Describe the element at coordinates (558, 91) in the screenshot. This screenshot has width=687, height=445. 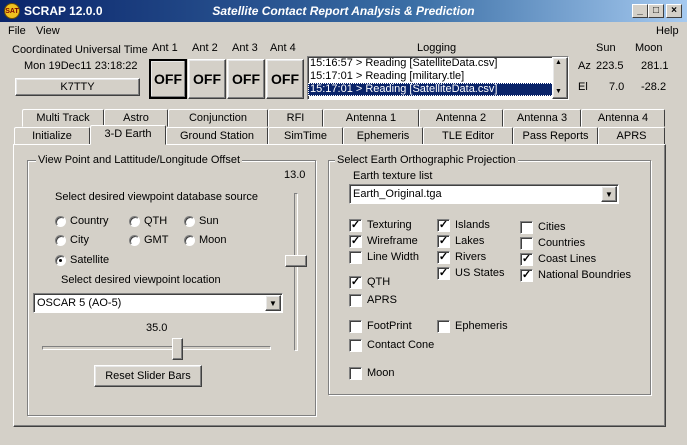
I see `scroll-down-icon: ▼` at that location.